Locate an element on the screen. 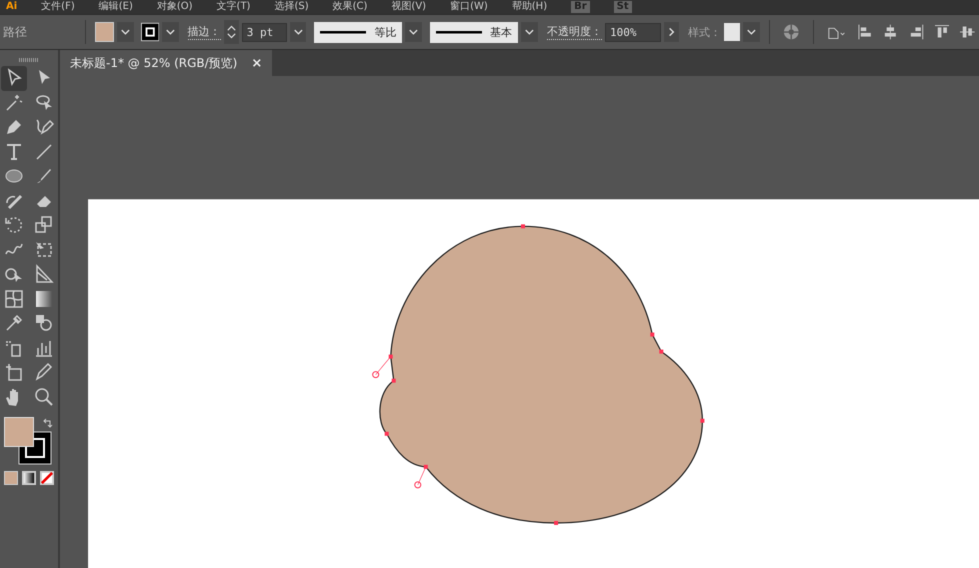 The image size is (979, 568). scale-icon is located at coordinates (44, 225).